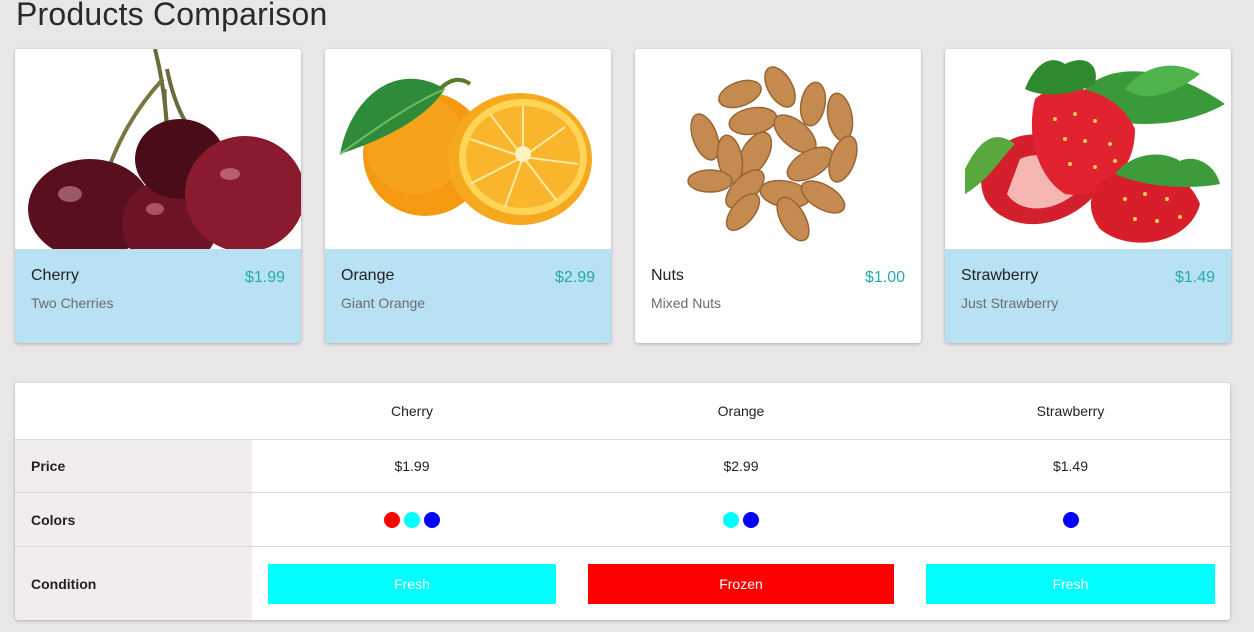 Image resolution: width=1254 pixels, height=632 pixels. I want to click on column-header-cherry: Cherry, so click(411, 411).